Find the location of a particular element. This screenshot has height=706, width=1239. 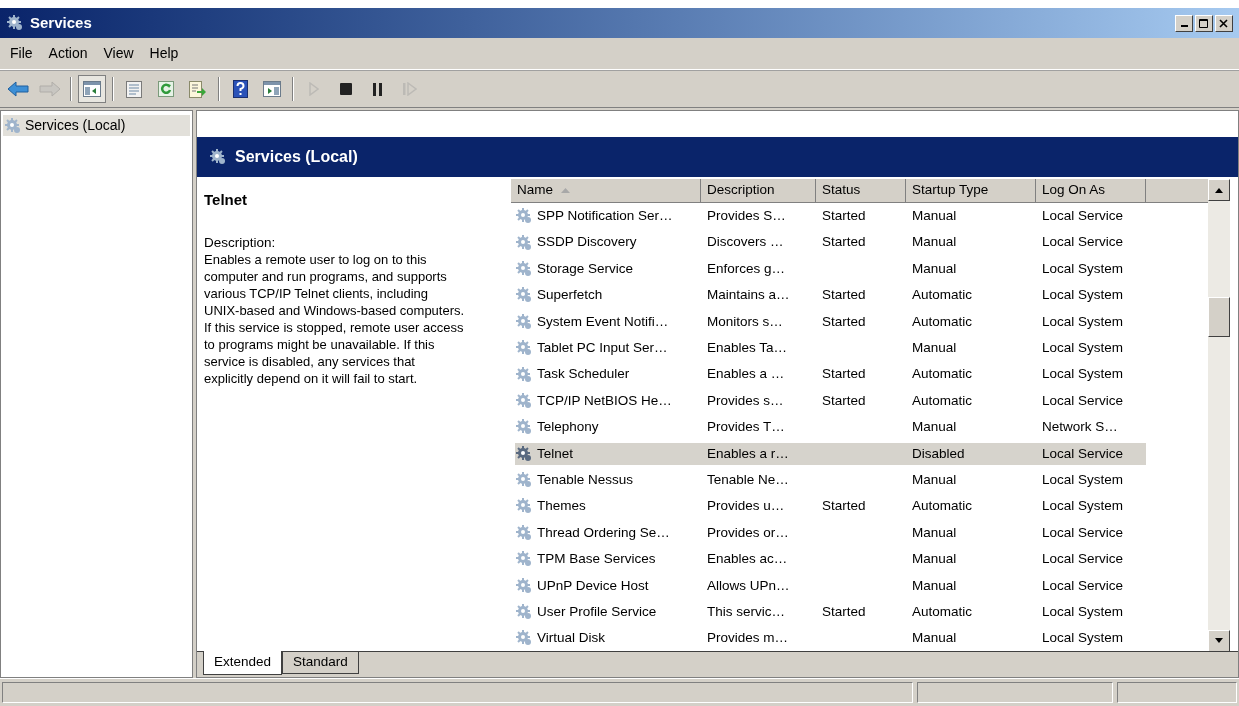

table-cell-text: Disabled is located at coordinates (938, 453).